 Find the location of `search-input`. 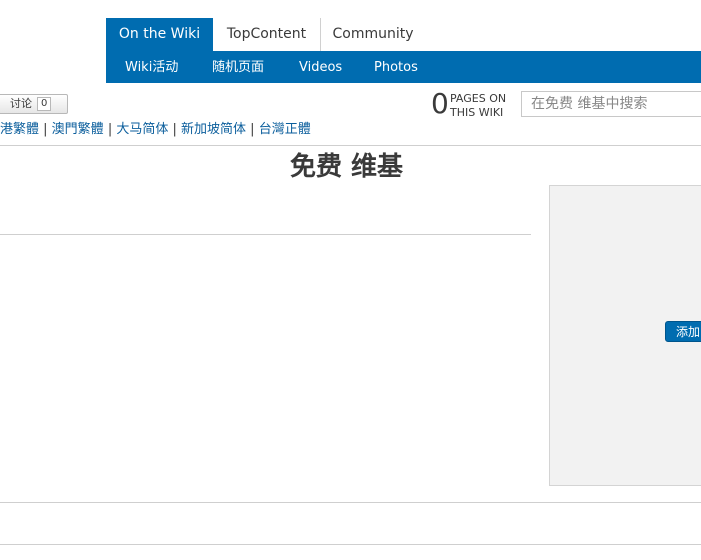

search-input is located at coordinates (611, 104).